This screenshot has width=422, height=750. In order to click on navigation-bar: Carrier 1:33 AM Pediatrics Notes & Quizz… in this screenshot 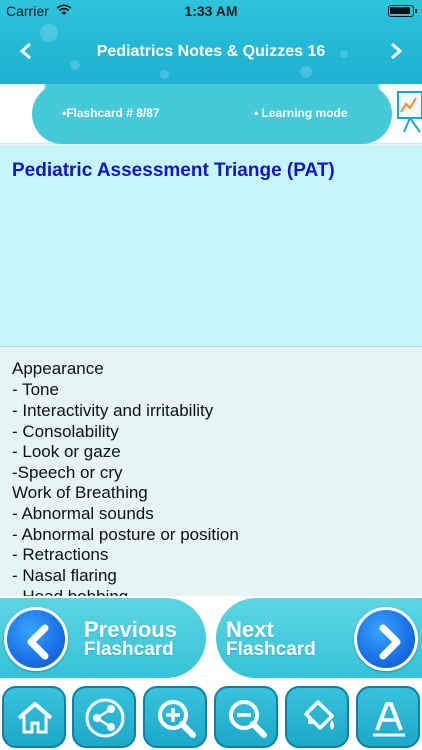, I will do `click(211, 42)`.